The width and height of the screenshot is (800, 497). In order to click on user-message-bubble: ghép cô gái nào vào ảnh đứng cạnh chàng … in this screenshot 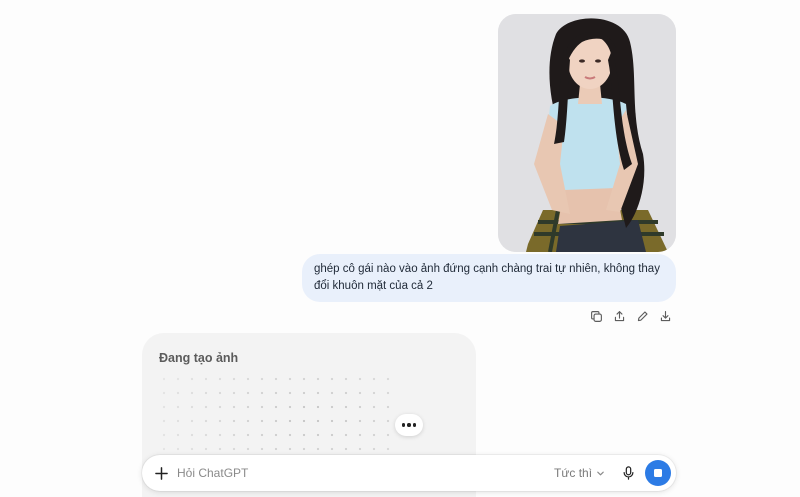, I will do `click(489, 278)`.